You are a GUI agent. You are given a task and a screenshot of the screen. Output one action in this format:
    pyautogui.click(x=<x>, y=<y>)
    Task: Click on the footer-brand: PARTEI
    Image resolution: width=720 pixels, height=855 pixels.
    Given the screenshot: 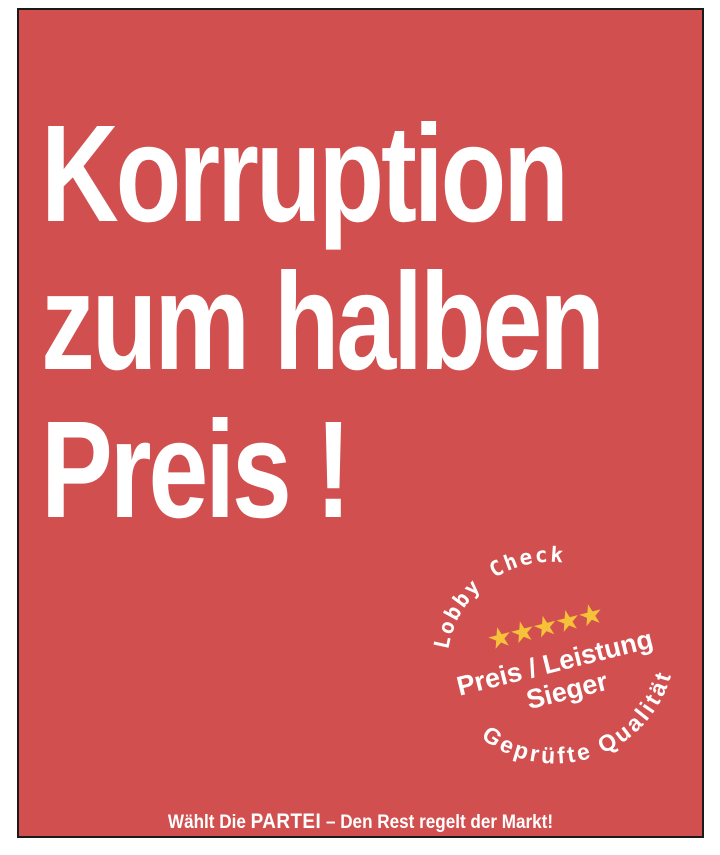 What is the action you would take?
    pyautogui.click(x=286, y=821)
    